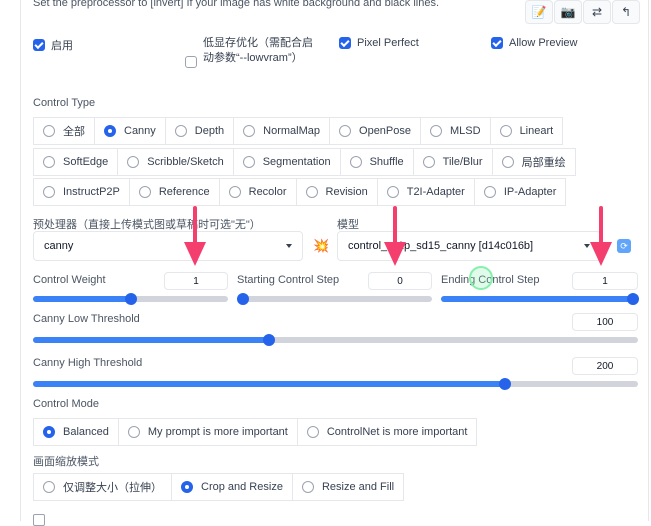  Describe the element at coordinates (400, 281) in the screenshot. I see `starting-step-input: 0` at that location.